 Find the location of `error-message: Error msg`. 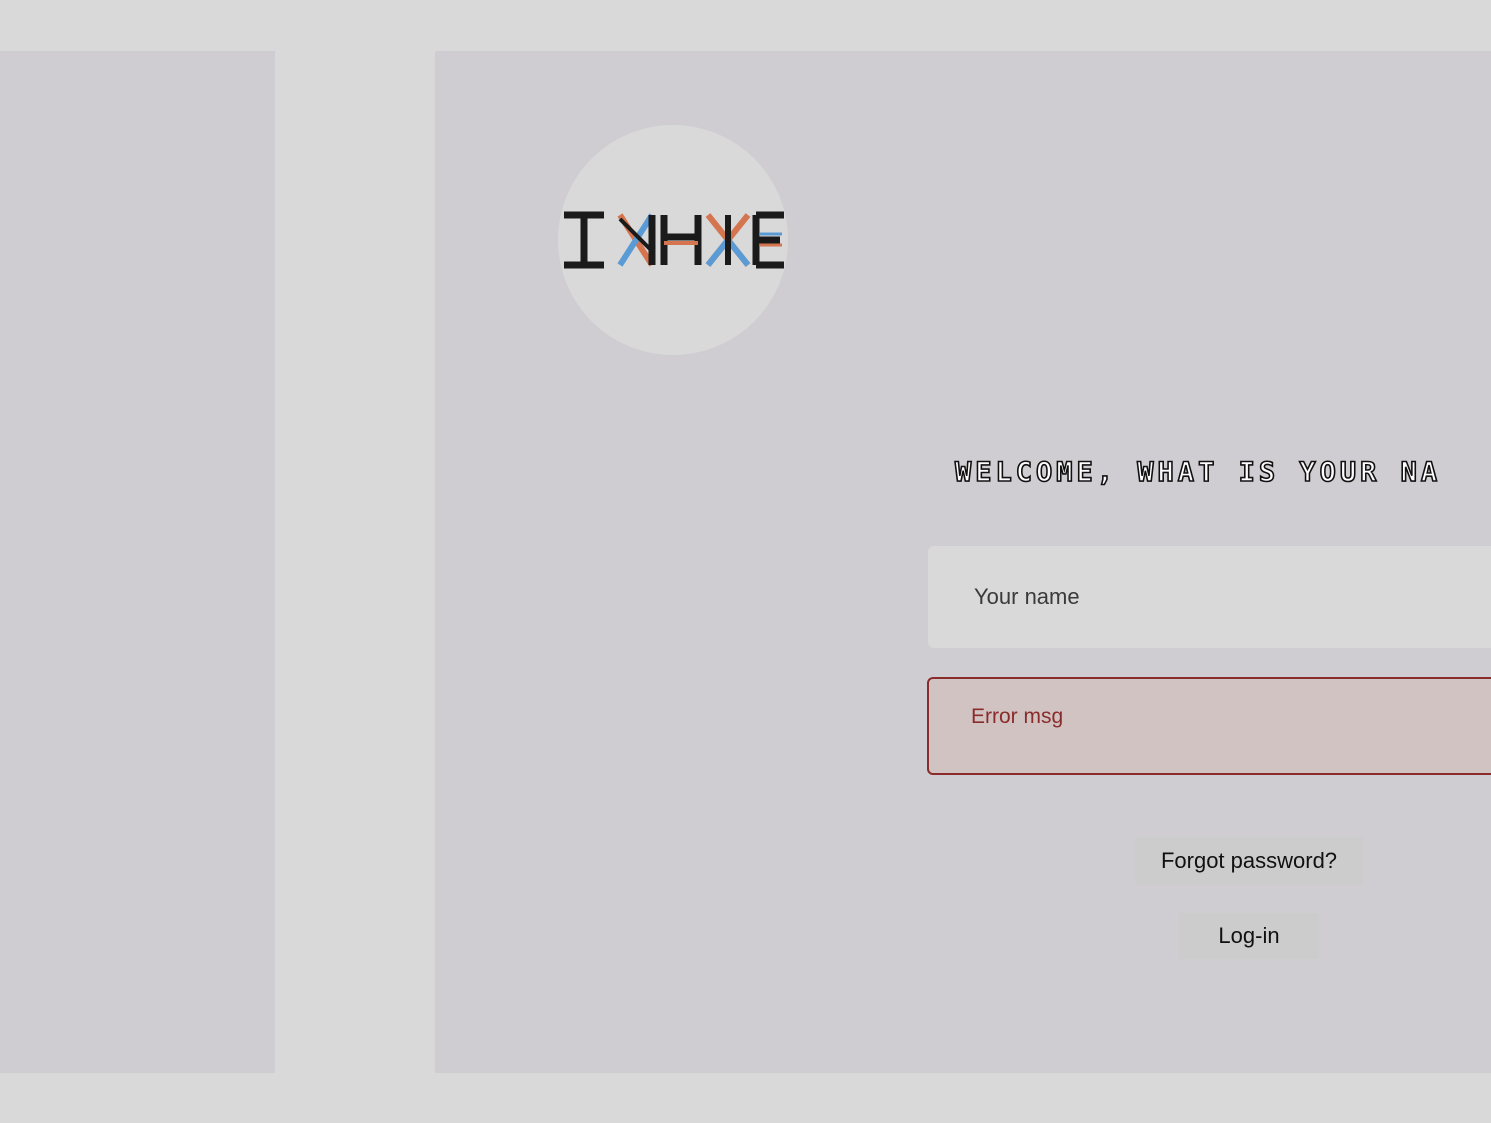

error-message: Error msg is located at coordinates (1017, 716).